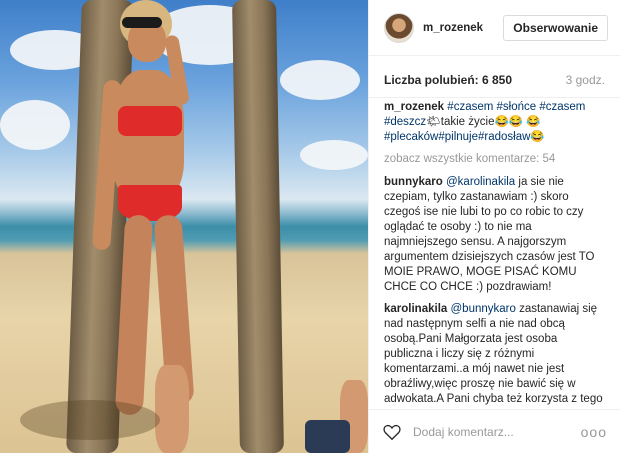 The height and width of the screenshot is (453, 620). I want to click on comment-author: bunnykaro, so click(413, 182).